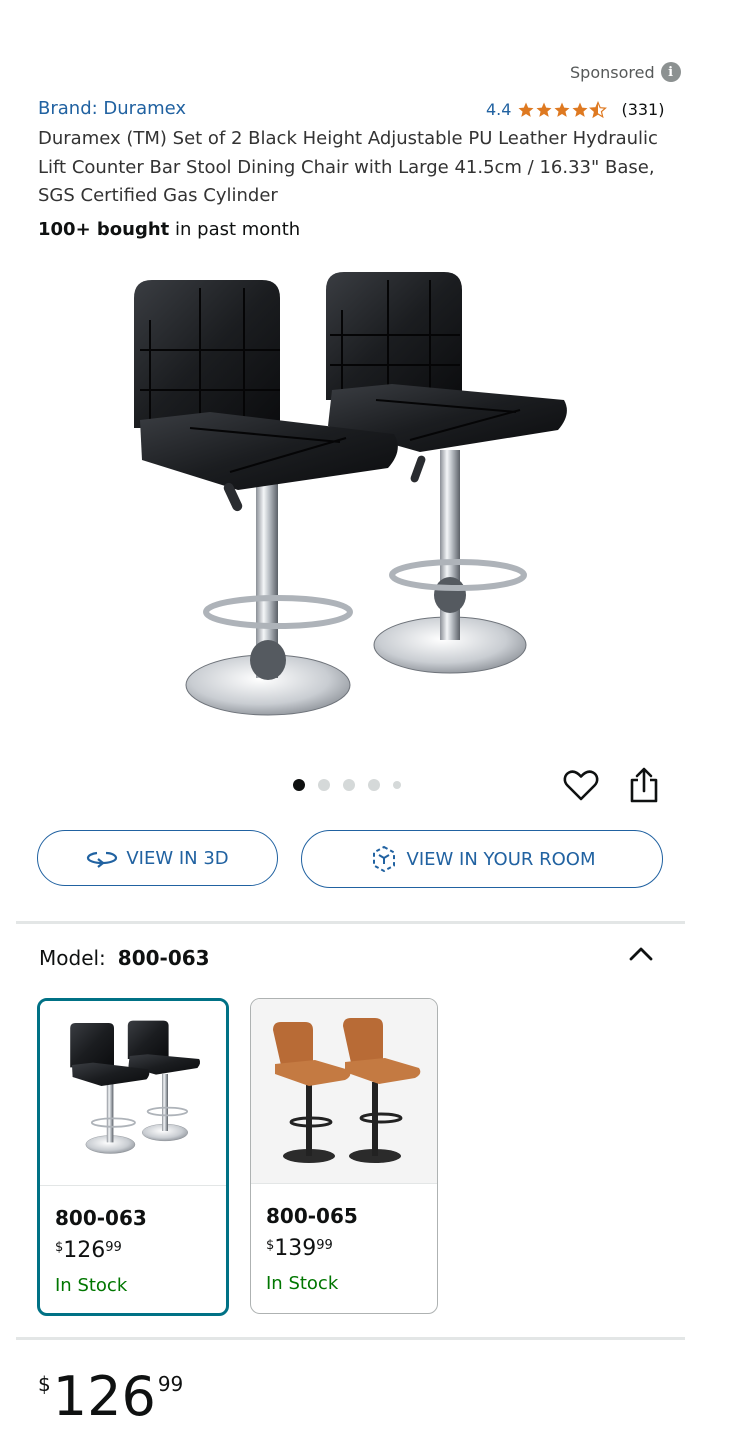 The width and height of the screenshot is (752, 1440). I want to click on heart-icon, so click(581, 785).